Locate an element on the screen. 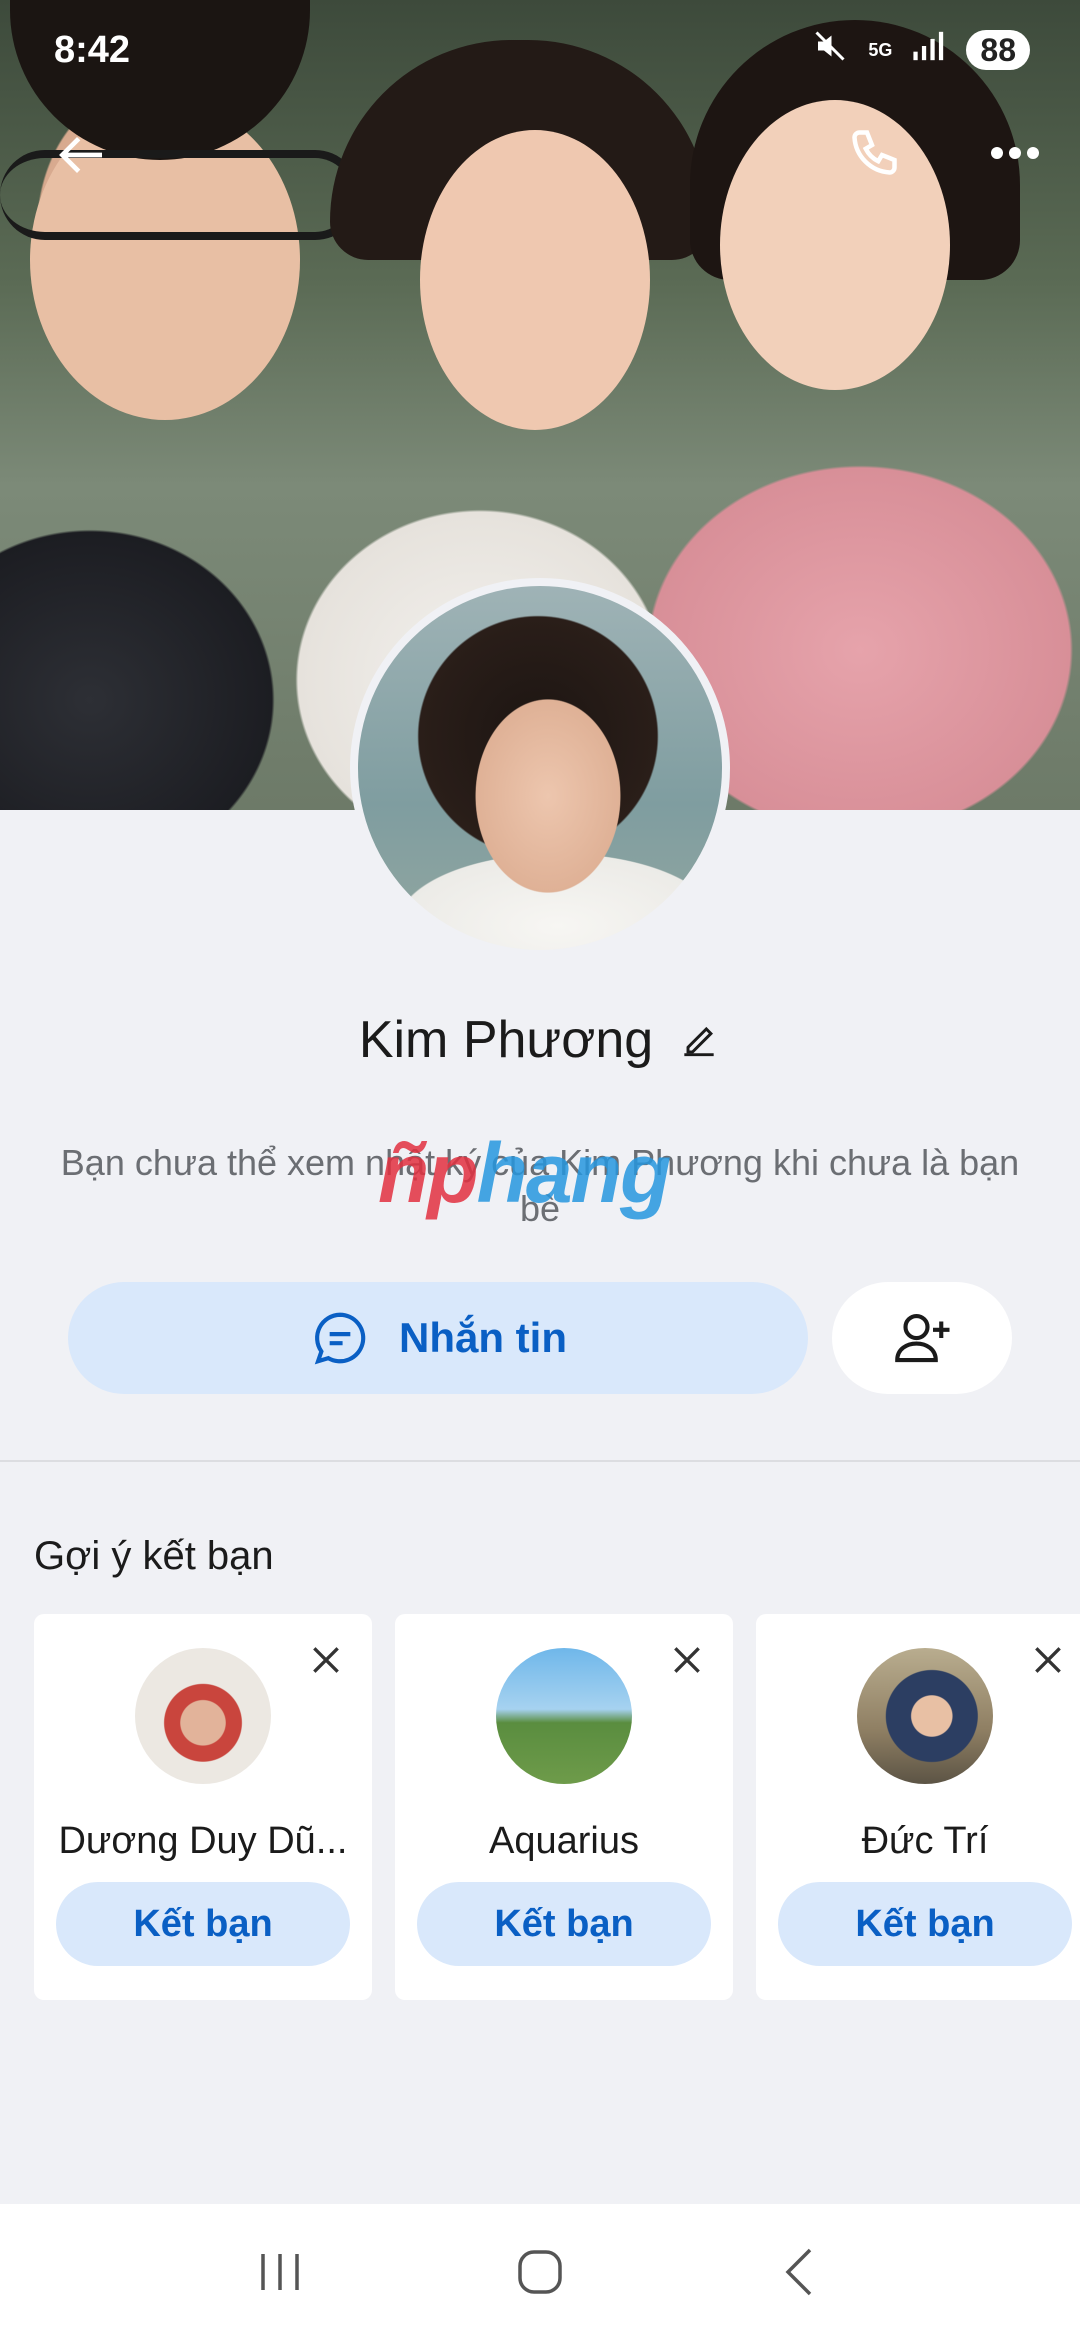 Image resolution: width=1080 pixels, height=2340 pixels. suggestion-name: Aquarius is located at coordinates (564, 1841).